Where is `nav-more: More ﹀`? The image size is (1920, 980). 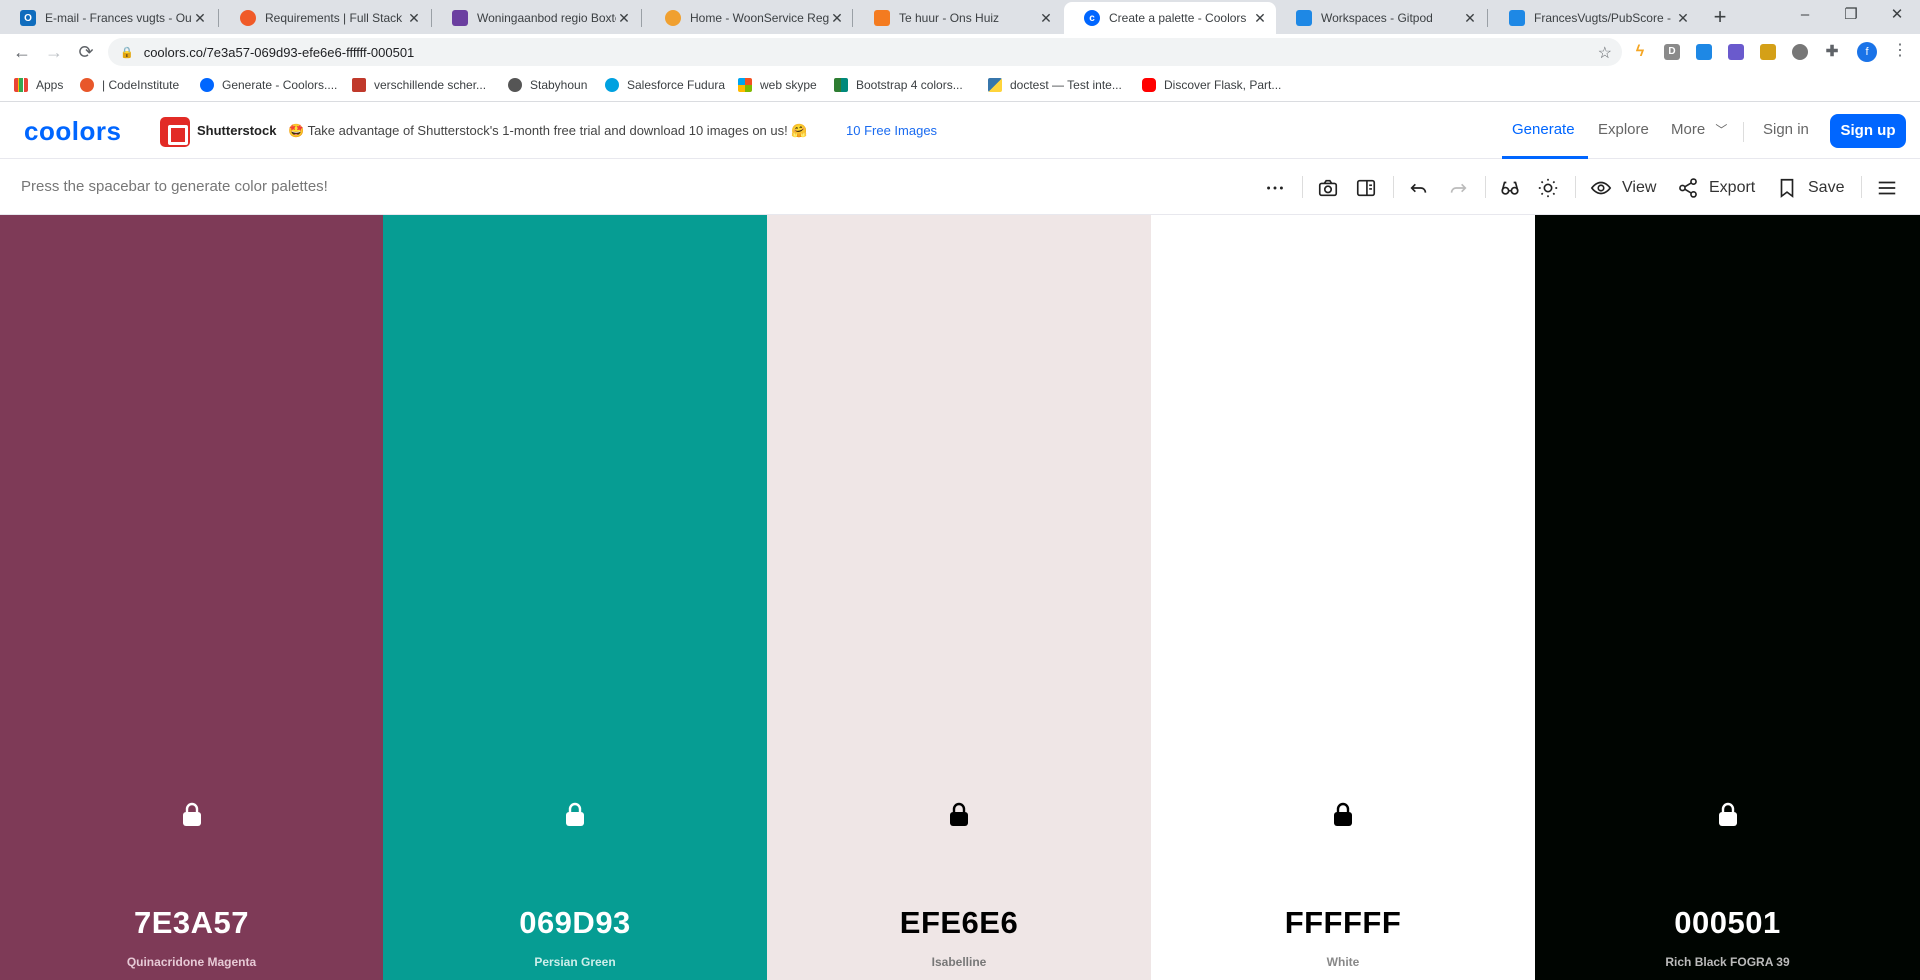
nav-more: More ﹀ is located at coordinates (1699, 129).